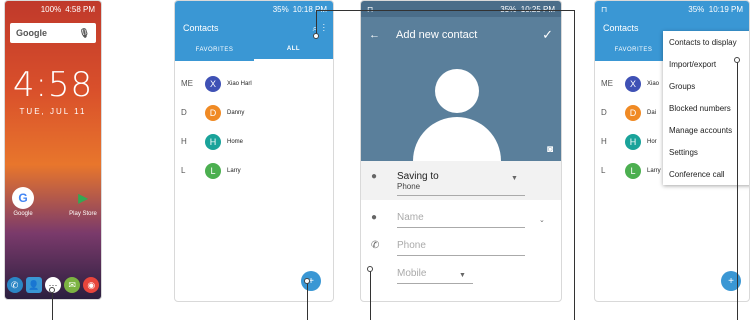 This screenshot has width=750, height=320. Describe the element at coordinates (550, 149) in the screenshot. I see `camera-icon: ◙` at that location.